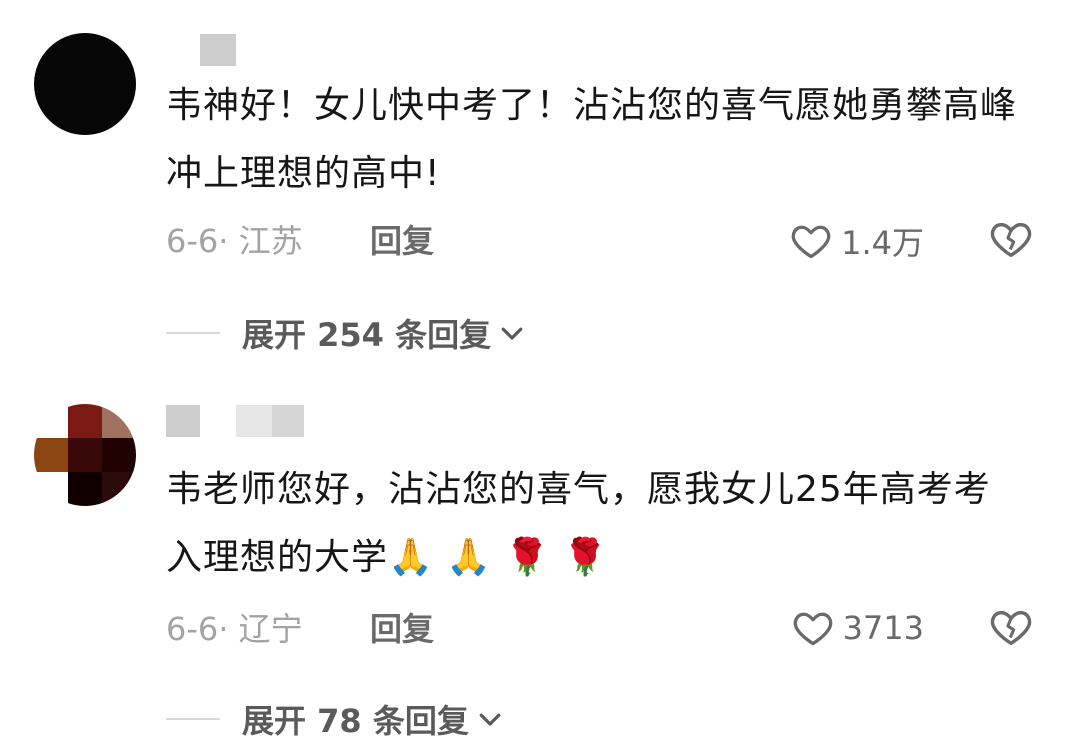 This screenshot has height=742, width=1080. I want to click on comment-date-location: 6-6· 辽宁, so click(234, 629).